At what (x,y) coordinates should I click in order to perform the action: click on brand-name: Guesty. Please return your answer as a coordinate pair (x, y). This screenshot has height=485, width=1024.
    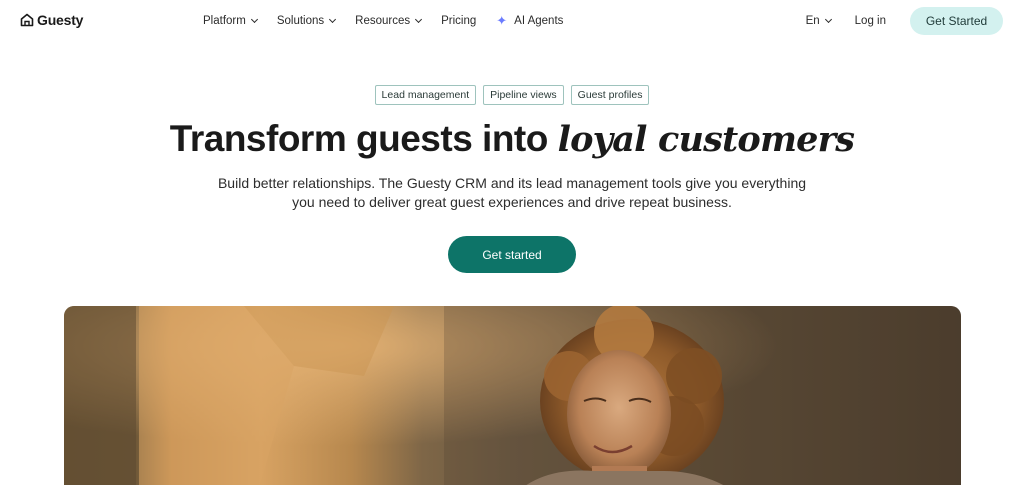
    Looking at the image, I should click on (60, 20).